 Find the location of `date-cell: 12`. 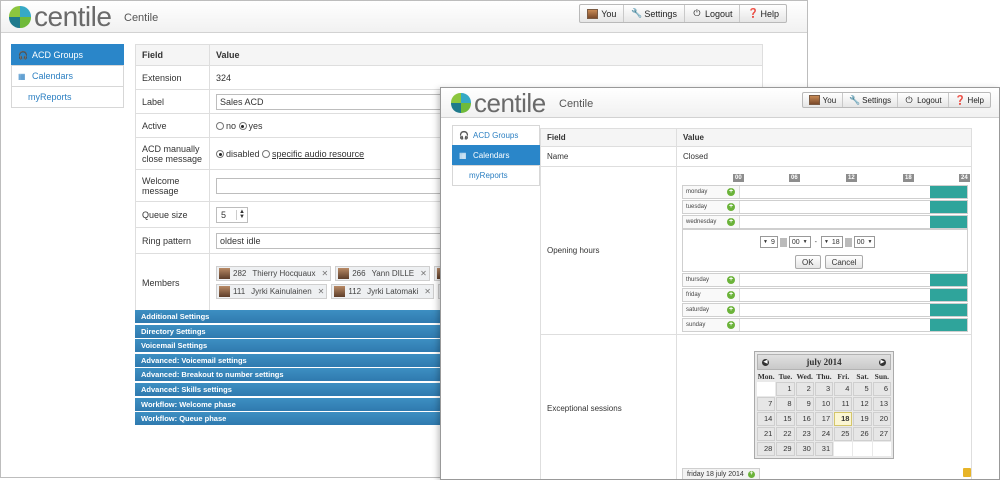

date-cell: 12 is located at coordinates (862, 404).